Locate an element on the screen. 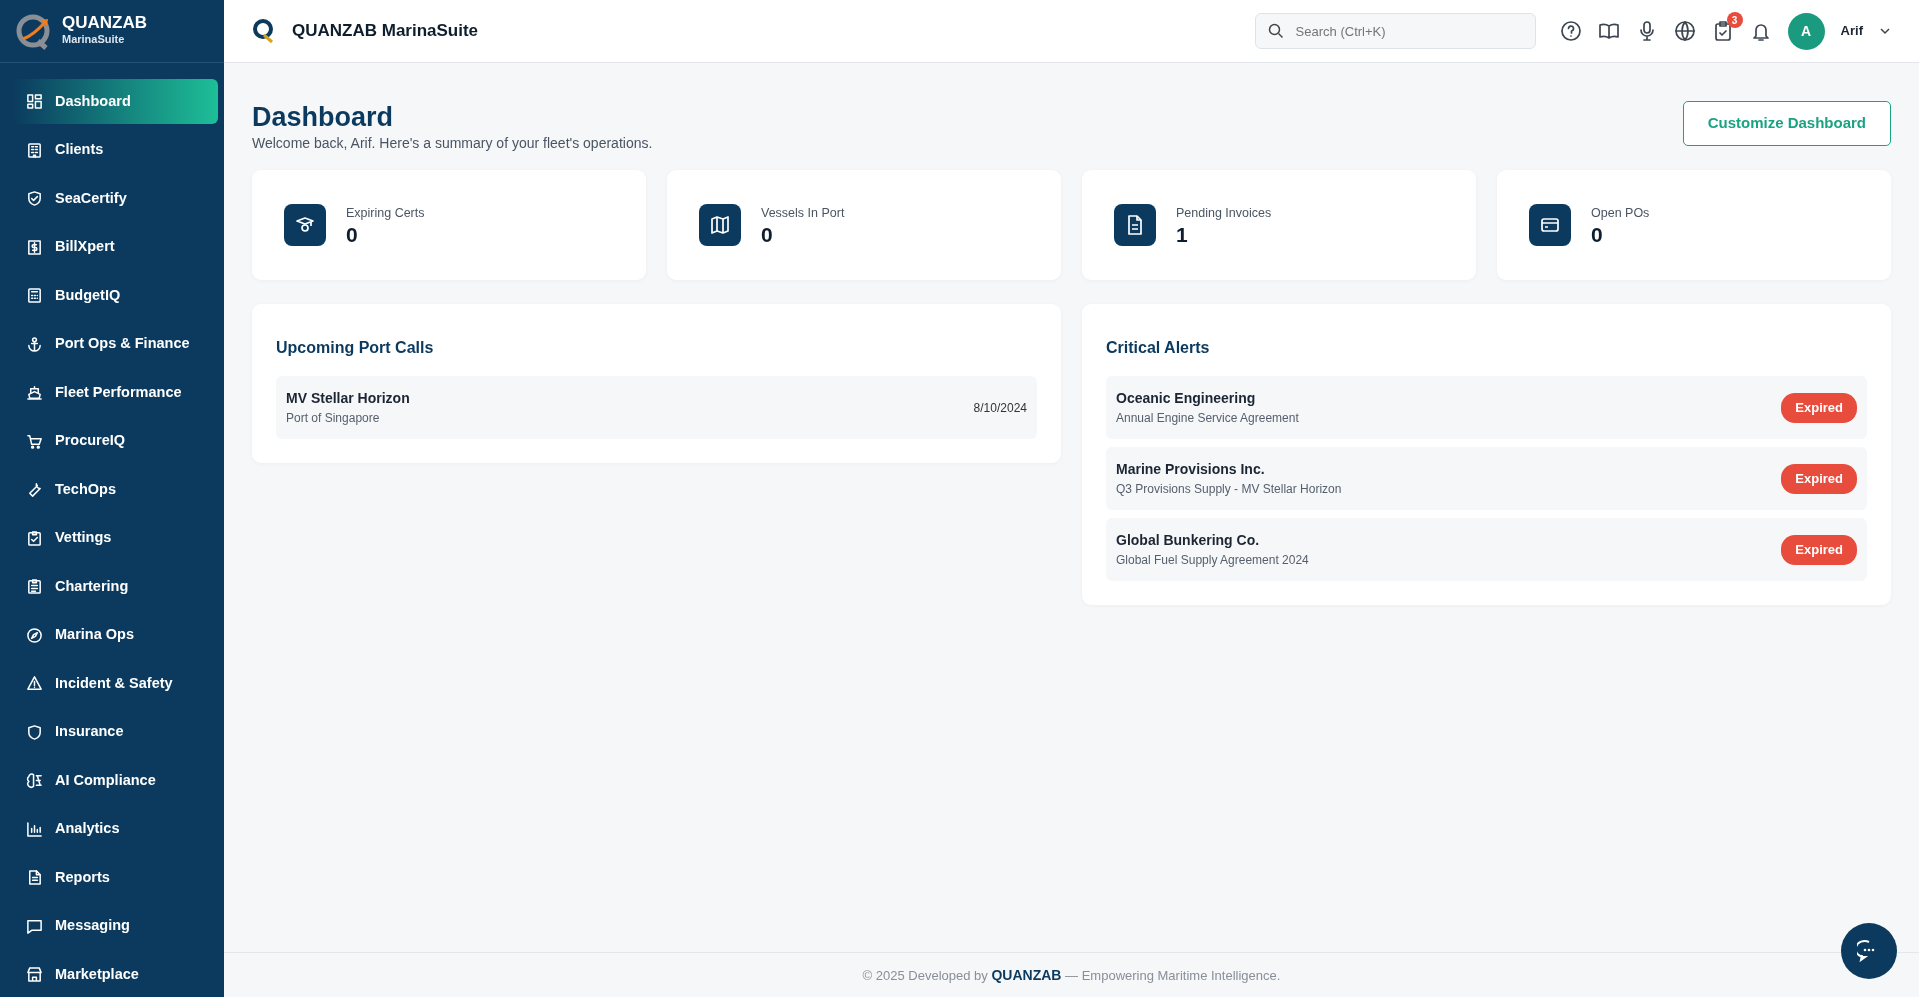 The width and height of the screenshot is (1919, 997). search-field: Search (Ctrl+K) is located at coordinates (1395, 31).